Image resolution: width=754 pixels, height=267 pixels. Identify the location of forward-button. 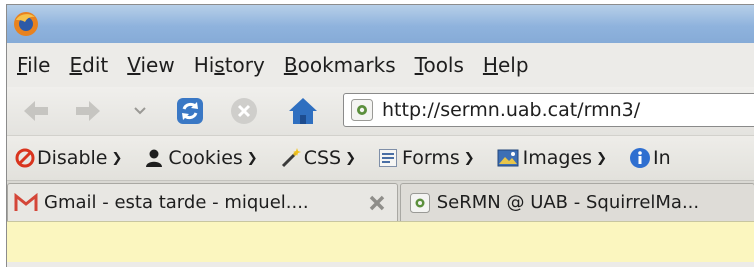
(88, 111).